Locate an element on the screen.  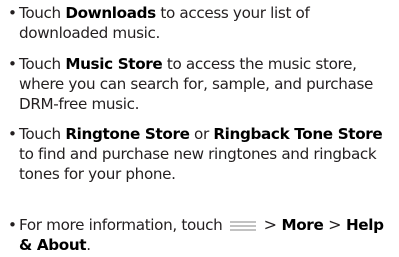
keyword-downloads: Downloads is located at coordinates (110, 13).